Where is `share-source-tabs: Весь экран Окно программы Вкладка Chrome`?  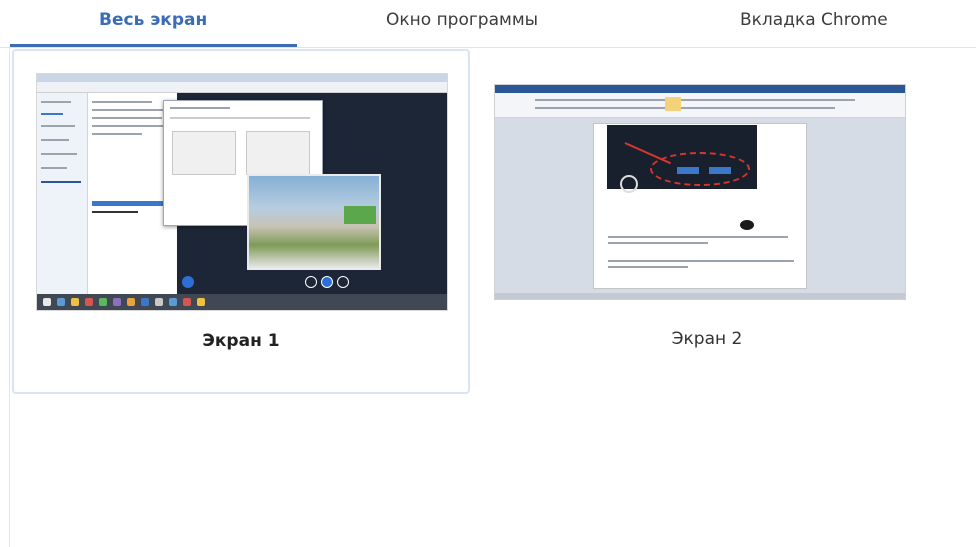 share-source-tabs: Весь экран Окно программы Вкладка Chrome is located at coordinates (488, 24).